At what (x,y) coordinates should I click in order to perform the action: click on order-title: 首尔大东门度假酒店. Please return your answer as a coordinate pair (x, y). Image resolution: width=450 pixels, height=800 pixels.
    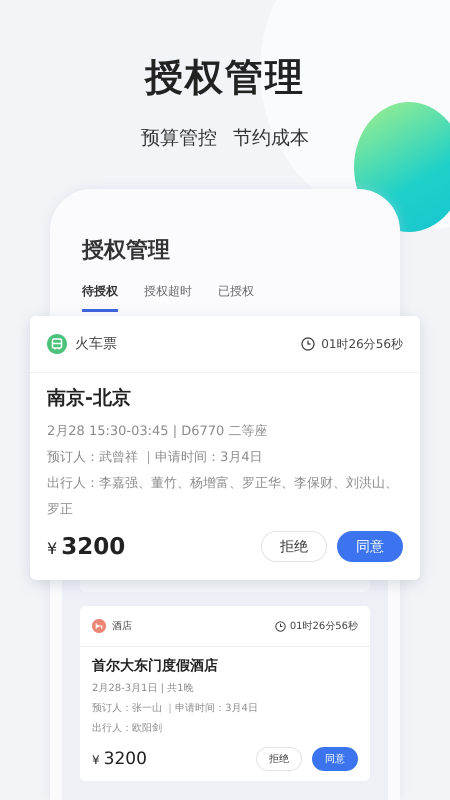
    Looking at the image, I should click on (155, 666).